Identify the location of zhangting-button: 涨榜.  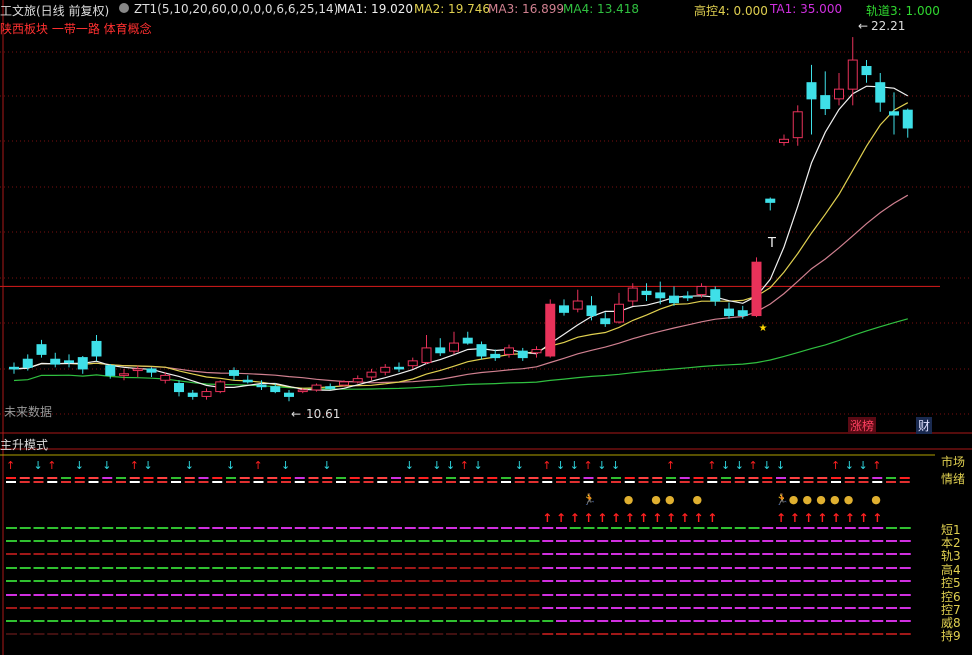
(862, 425).